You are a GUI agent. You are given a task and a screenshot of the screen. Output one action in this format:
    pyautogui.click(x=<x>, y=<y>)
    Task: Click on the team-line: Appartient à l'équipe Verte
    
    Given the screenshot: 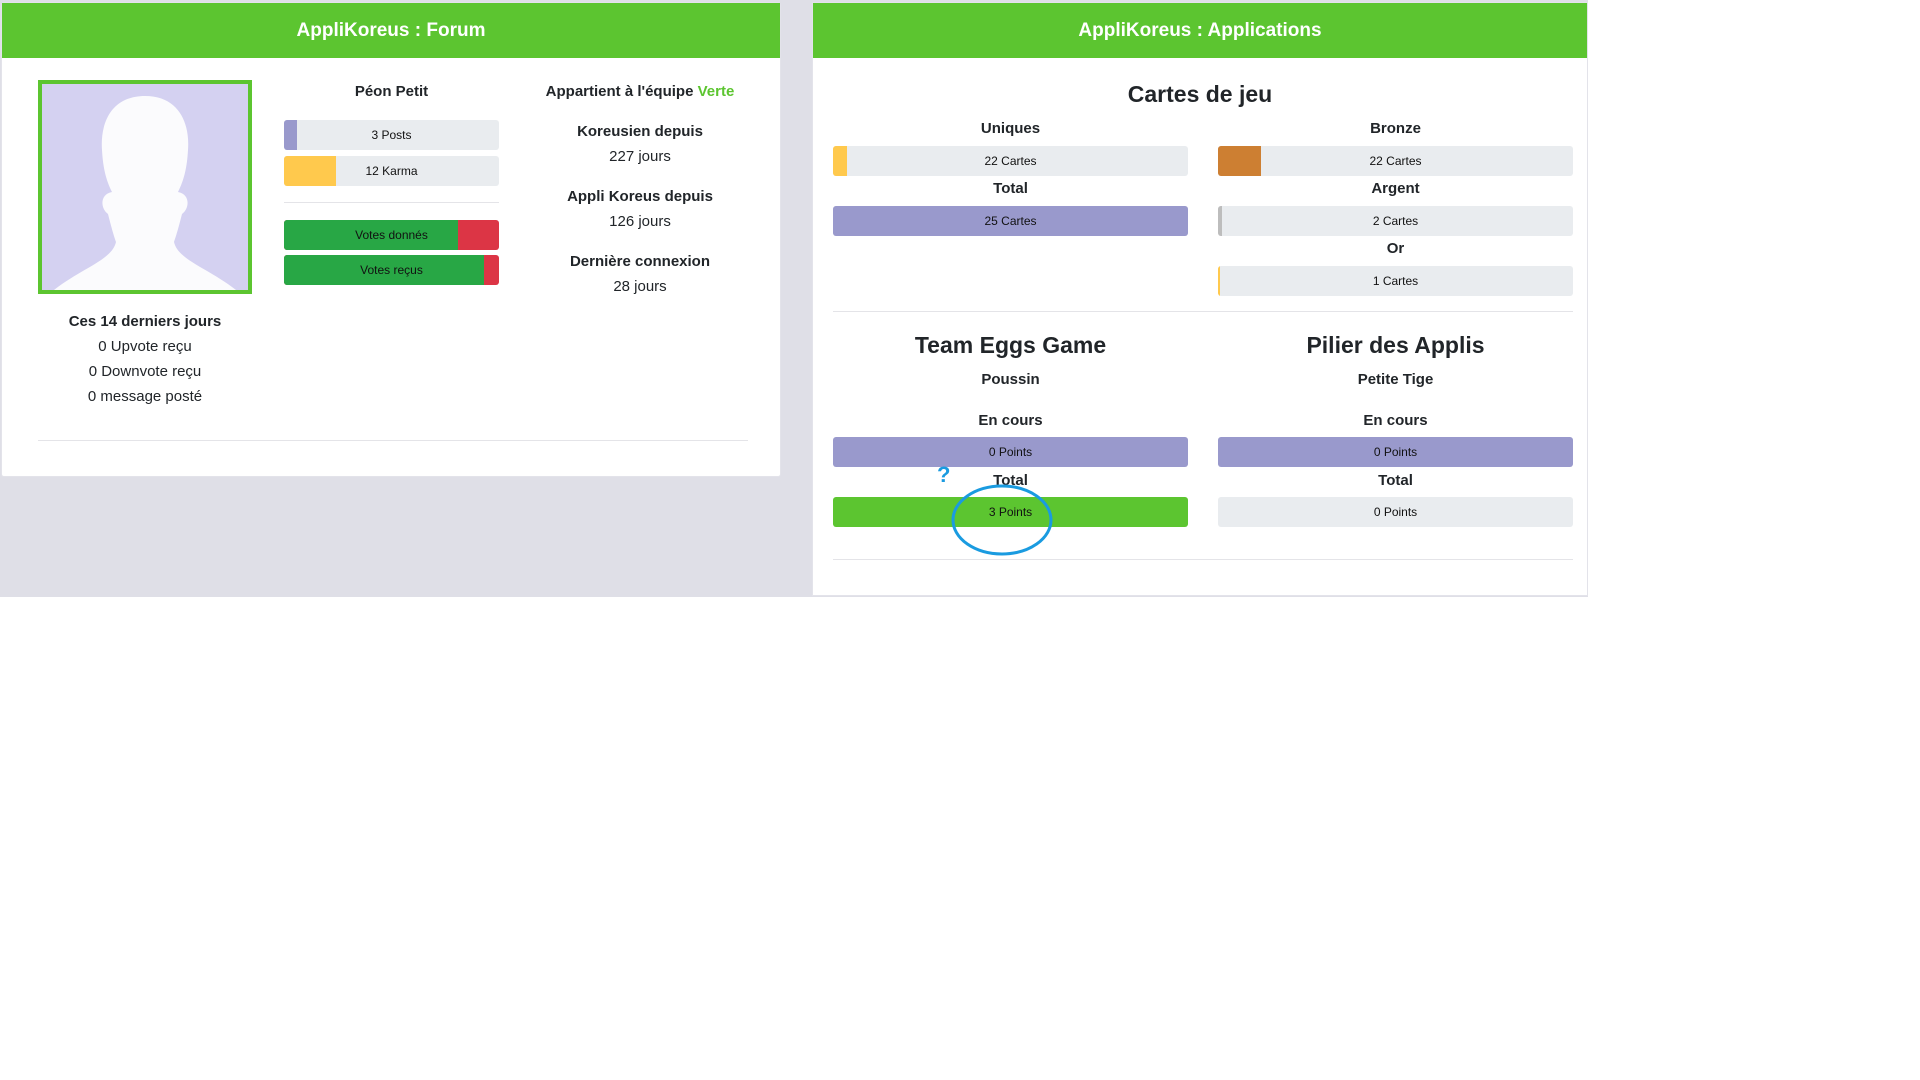 What is the action you would take?
    pyautogui.click(x=640, y=91)
    